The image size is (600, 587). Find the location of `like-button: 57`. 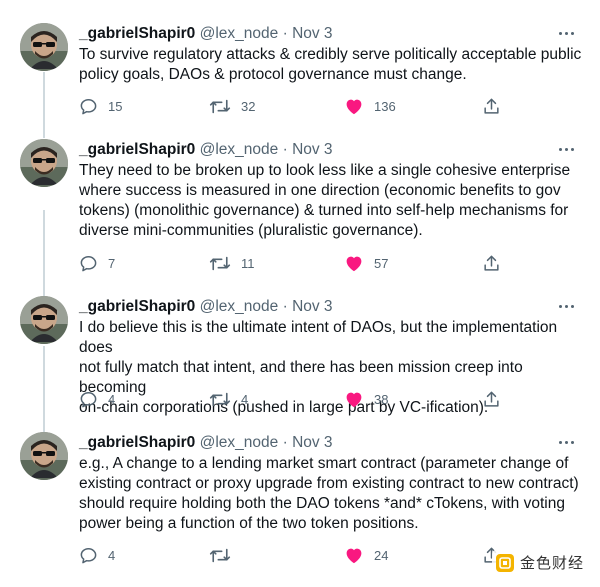

like-button: 57 is located at coordinates (366, 263).